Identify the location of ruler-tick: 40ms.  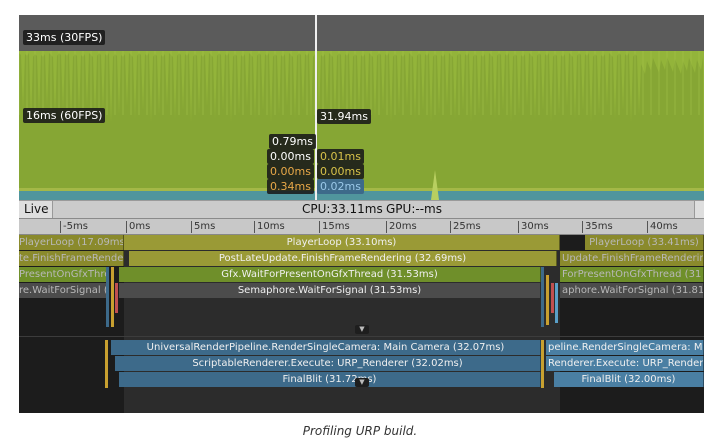
(662, 227).